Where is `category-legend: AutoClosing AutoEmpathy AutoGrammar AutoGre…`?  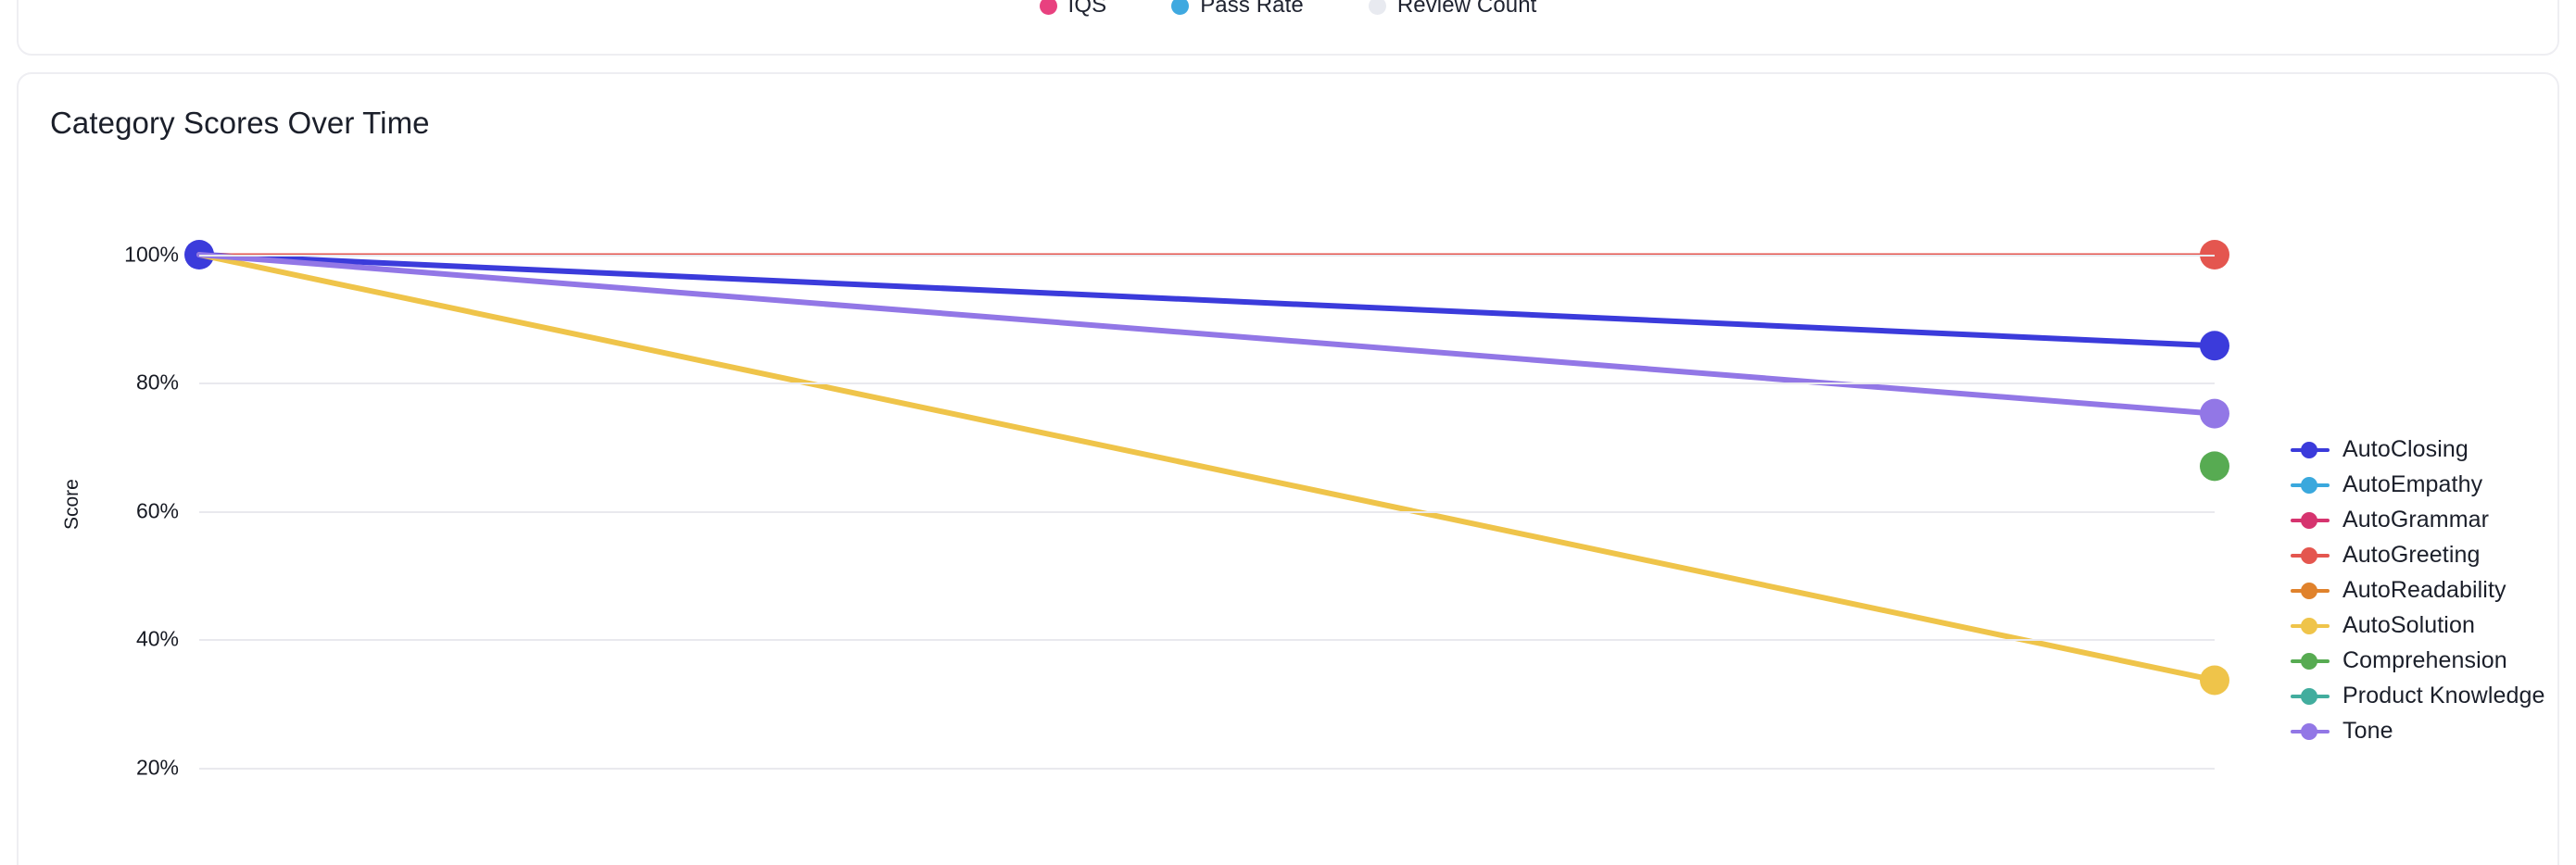 category-legend: AutoClosing AutoEmpathy AutoGrammar AutoGre… is located at coordinates (2418, 590).